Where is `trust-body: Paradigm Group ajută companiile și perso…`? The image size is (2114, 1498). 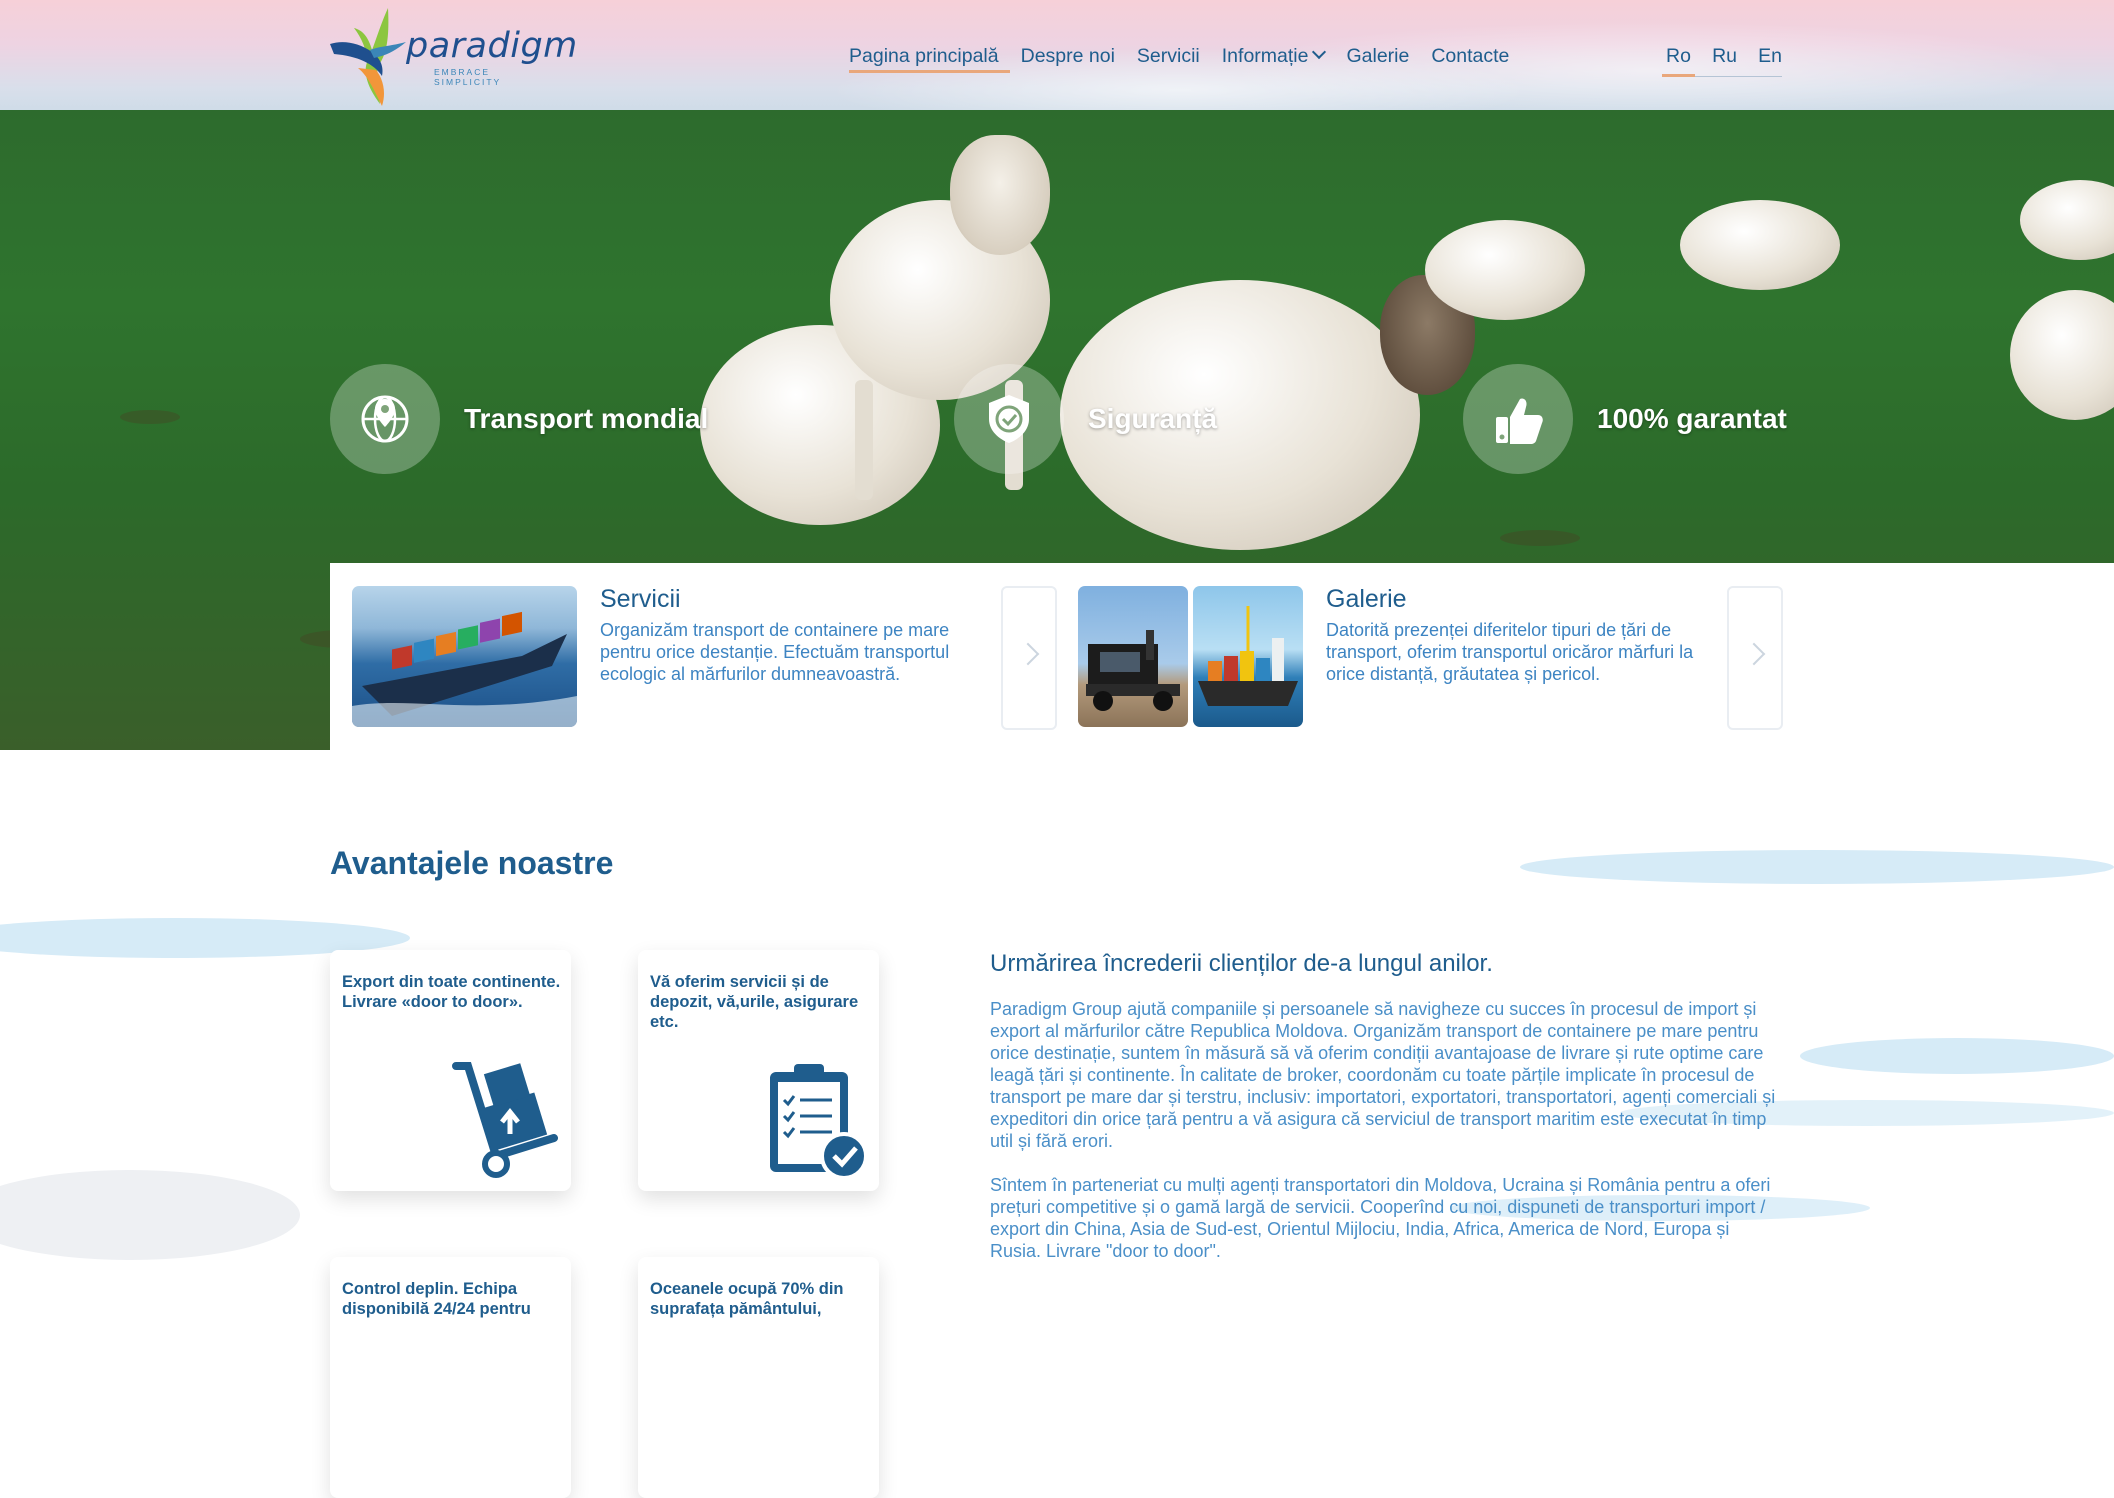
trust-body: Paradigm Group ajută companiile și perso… is located at coordinates (1385, 1130).